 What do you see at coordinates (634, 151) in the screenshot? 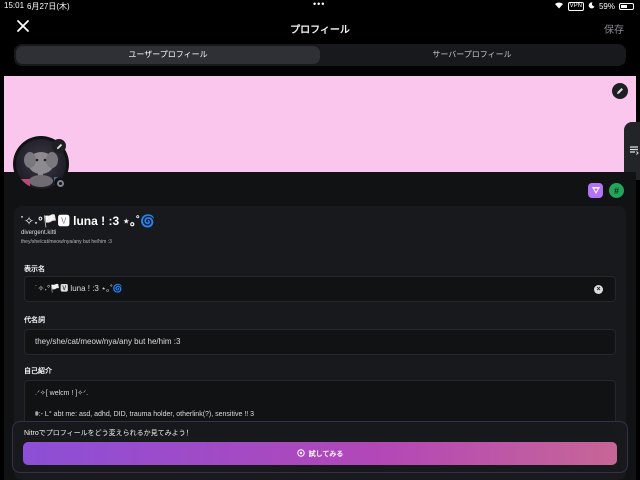
I see `list-icon` at bounding box center [634, 151].